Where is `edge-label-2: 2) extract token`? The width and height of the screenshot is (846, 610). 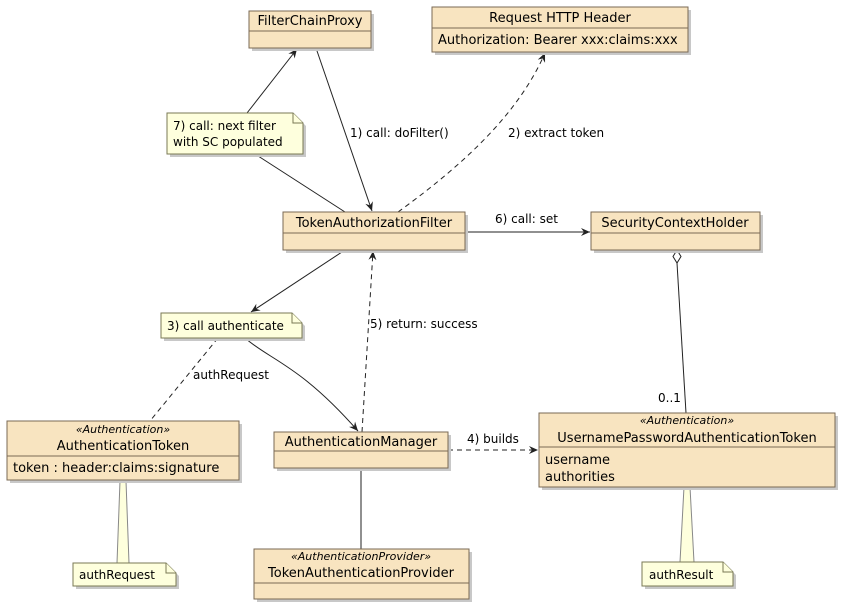 edge-label-2: 2) extract token is located at coordinates (556, 133).